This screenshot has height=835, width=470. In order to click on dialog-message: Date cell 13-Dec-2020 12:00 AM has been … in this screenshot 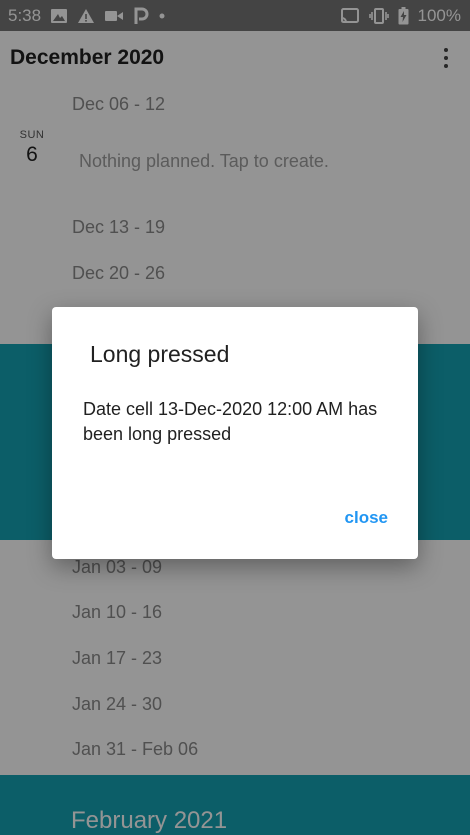, I will do `click(230, 421)`.